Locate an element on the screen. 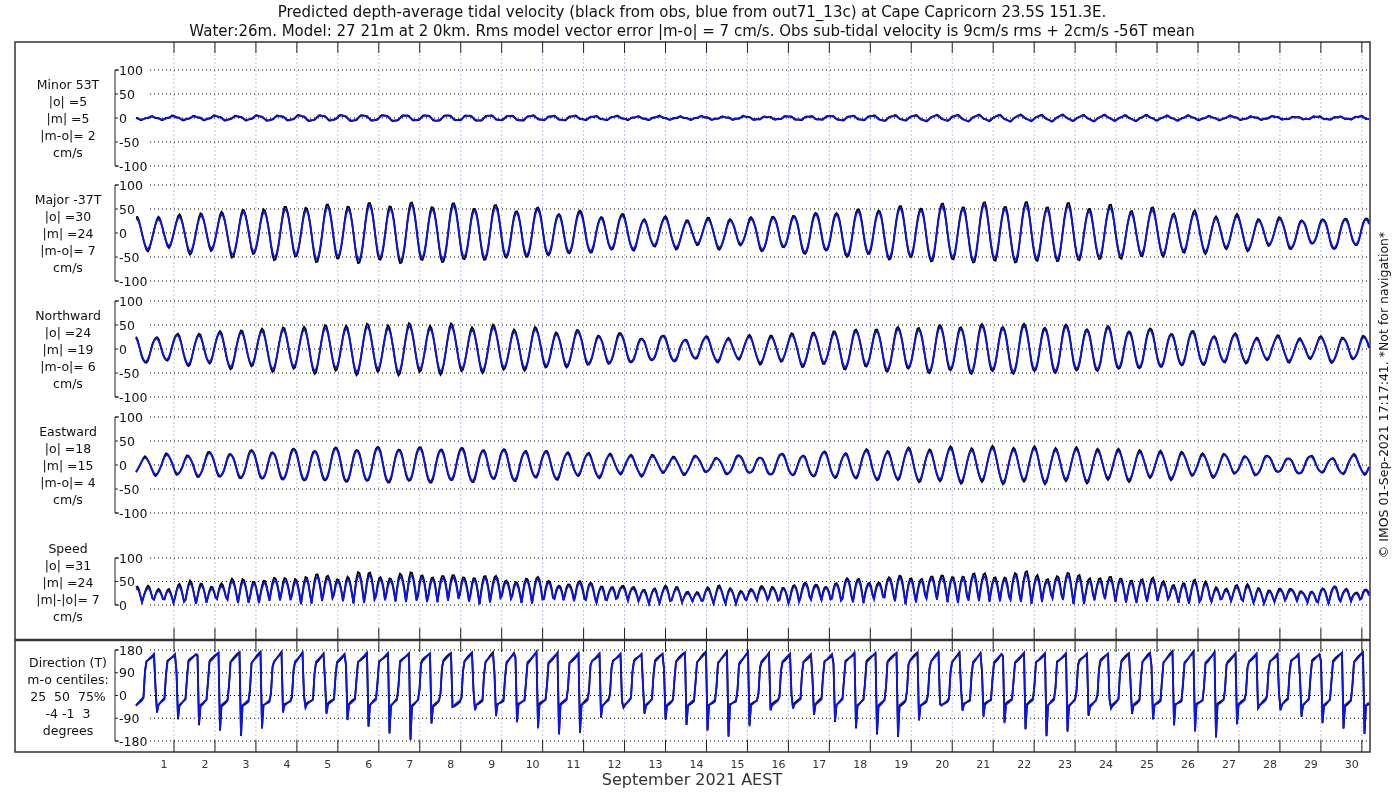 This screenshot has width=1400, height=800. day-label: 7 is located at coordinates (410, 764).